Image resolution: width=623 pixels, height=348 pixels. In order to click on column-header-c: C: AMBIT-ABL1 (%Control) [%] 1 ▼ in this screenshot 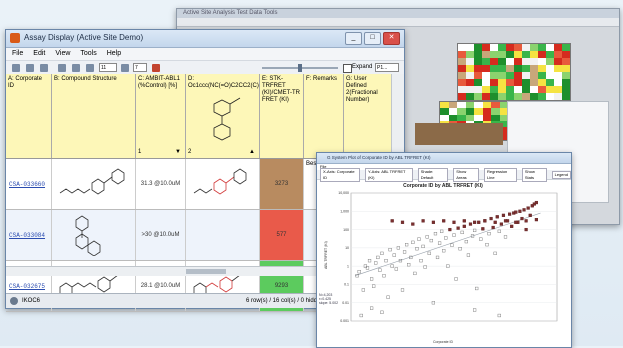, I will do `click(161, 116)`.